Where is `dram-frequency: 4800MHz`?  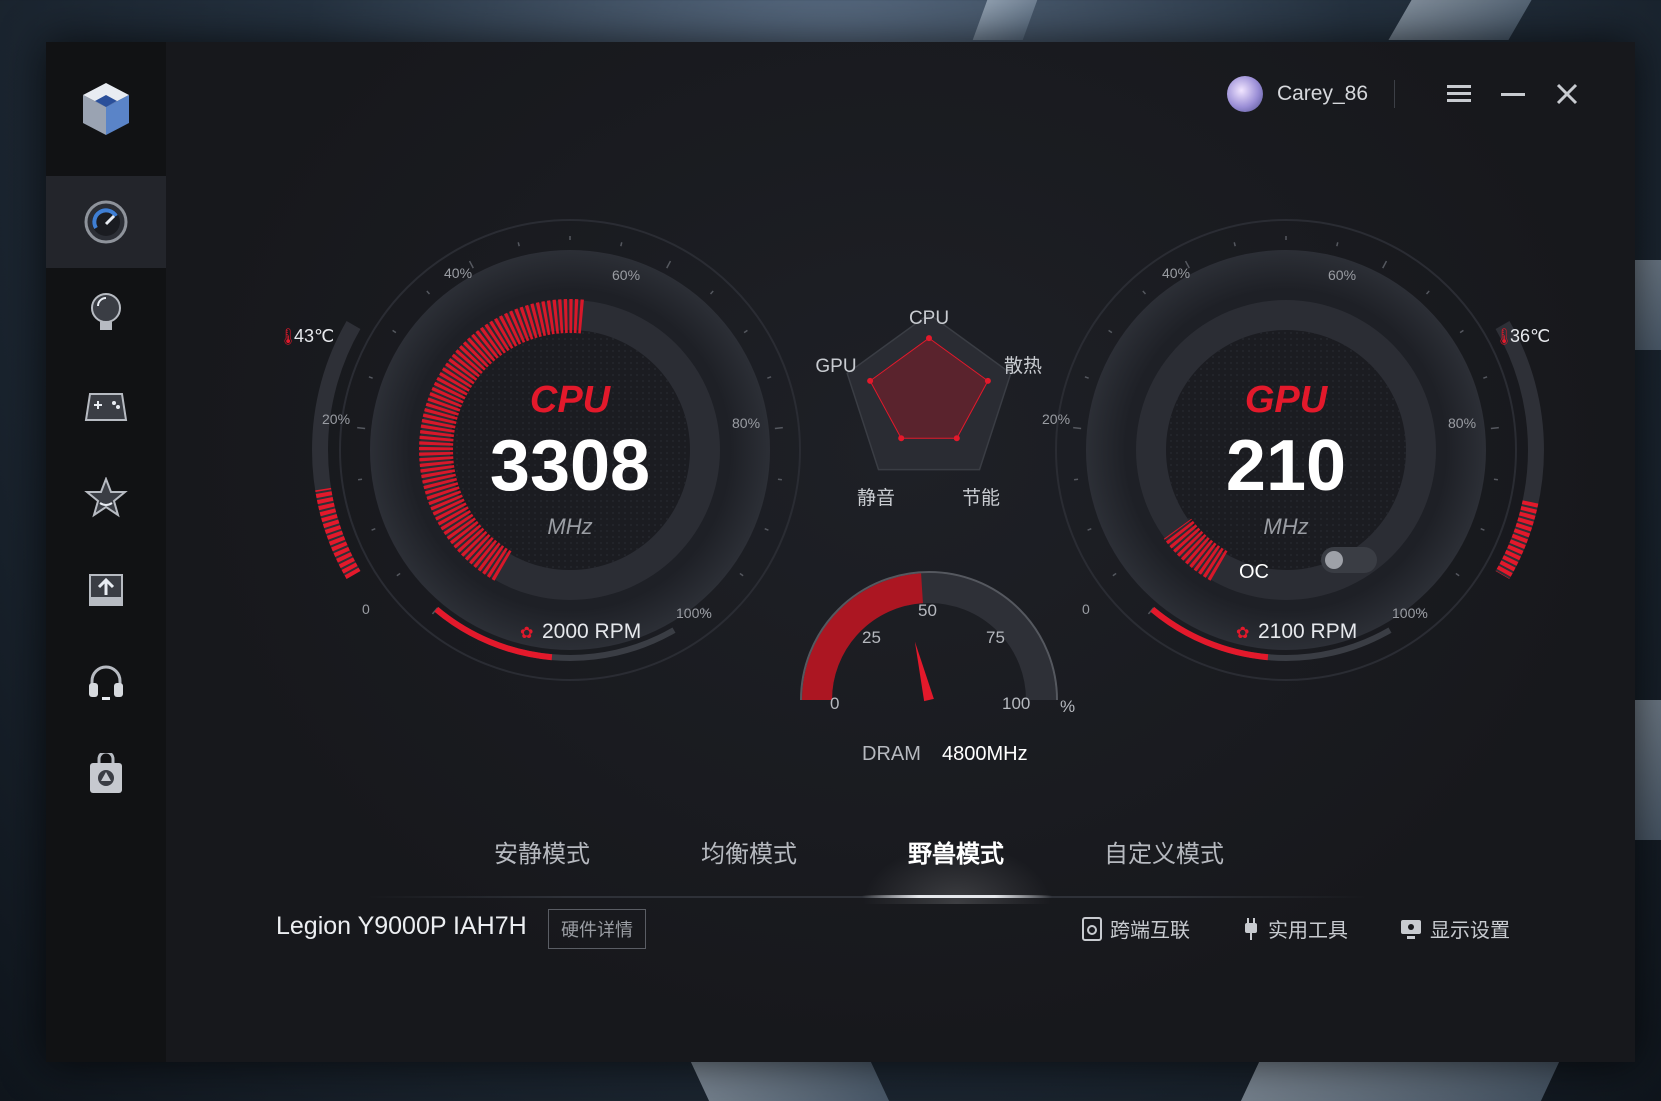 dram-frequency: 4800MHz is located at coordinates (985, 754).